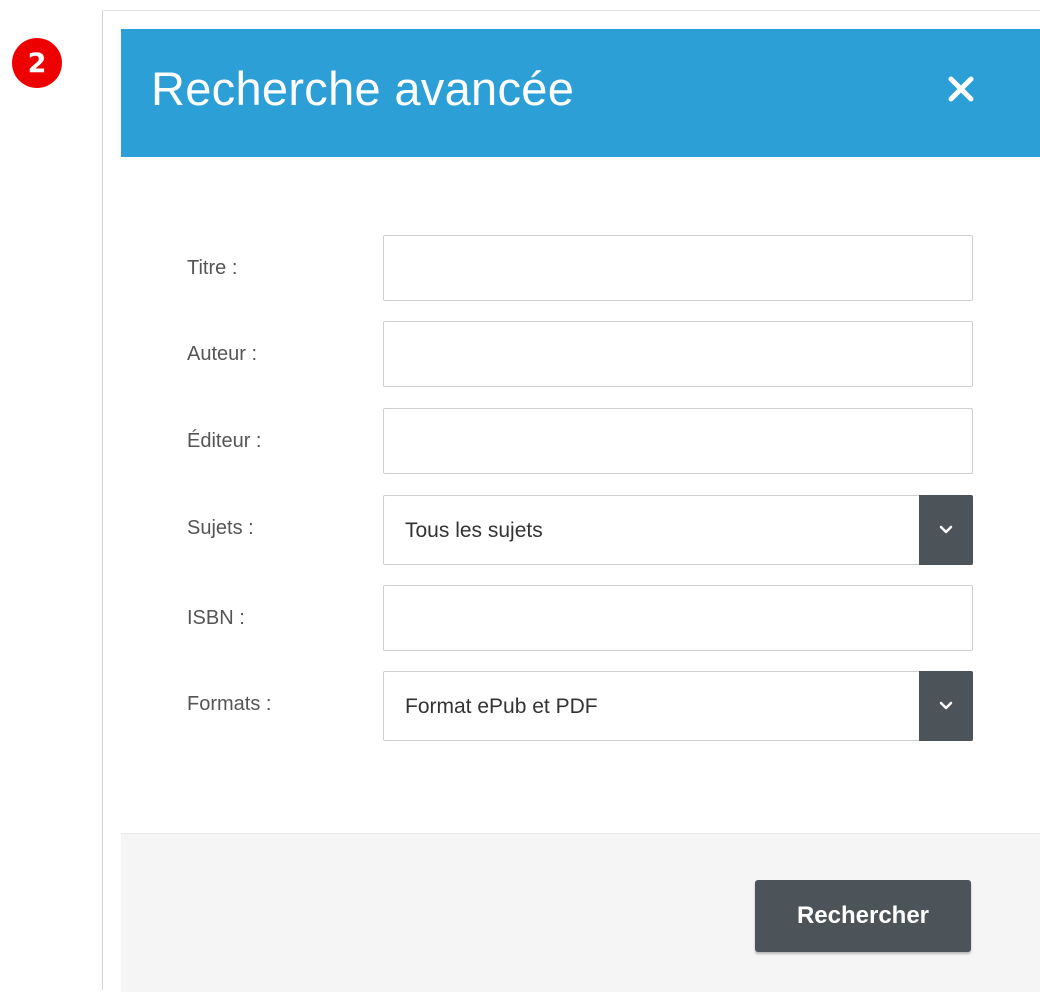 The height and width of the screenshot is (992, 1040). Describe the element at coordinates (678, 441) in the screenshot. I see `publisher-input` at that location.